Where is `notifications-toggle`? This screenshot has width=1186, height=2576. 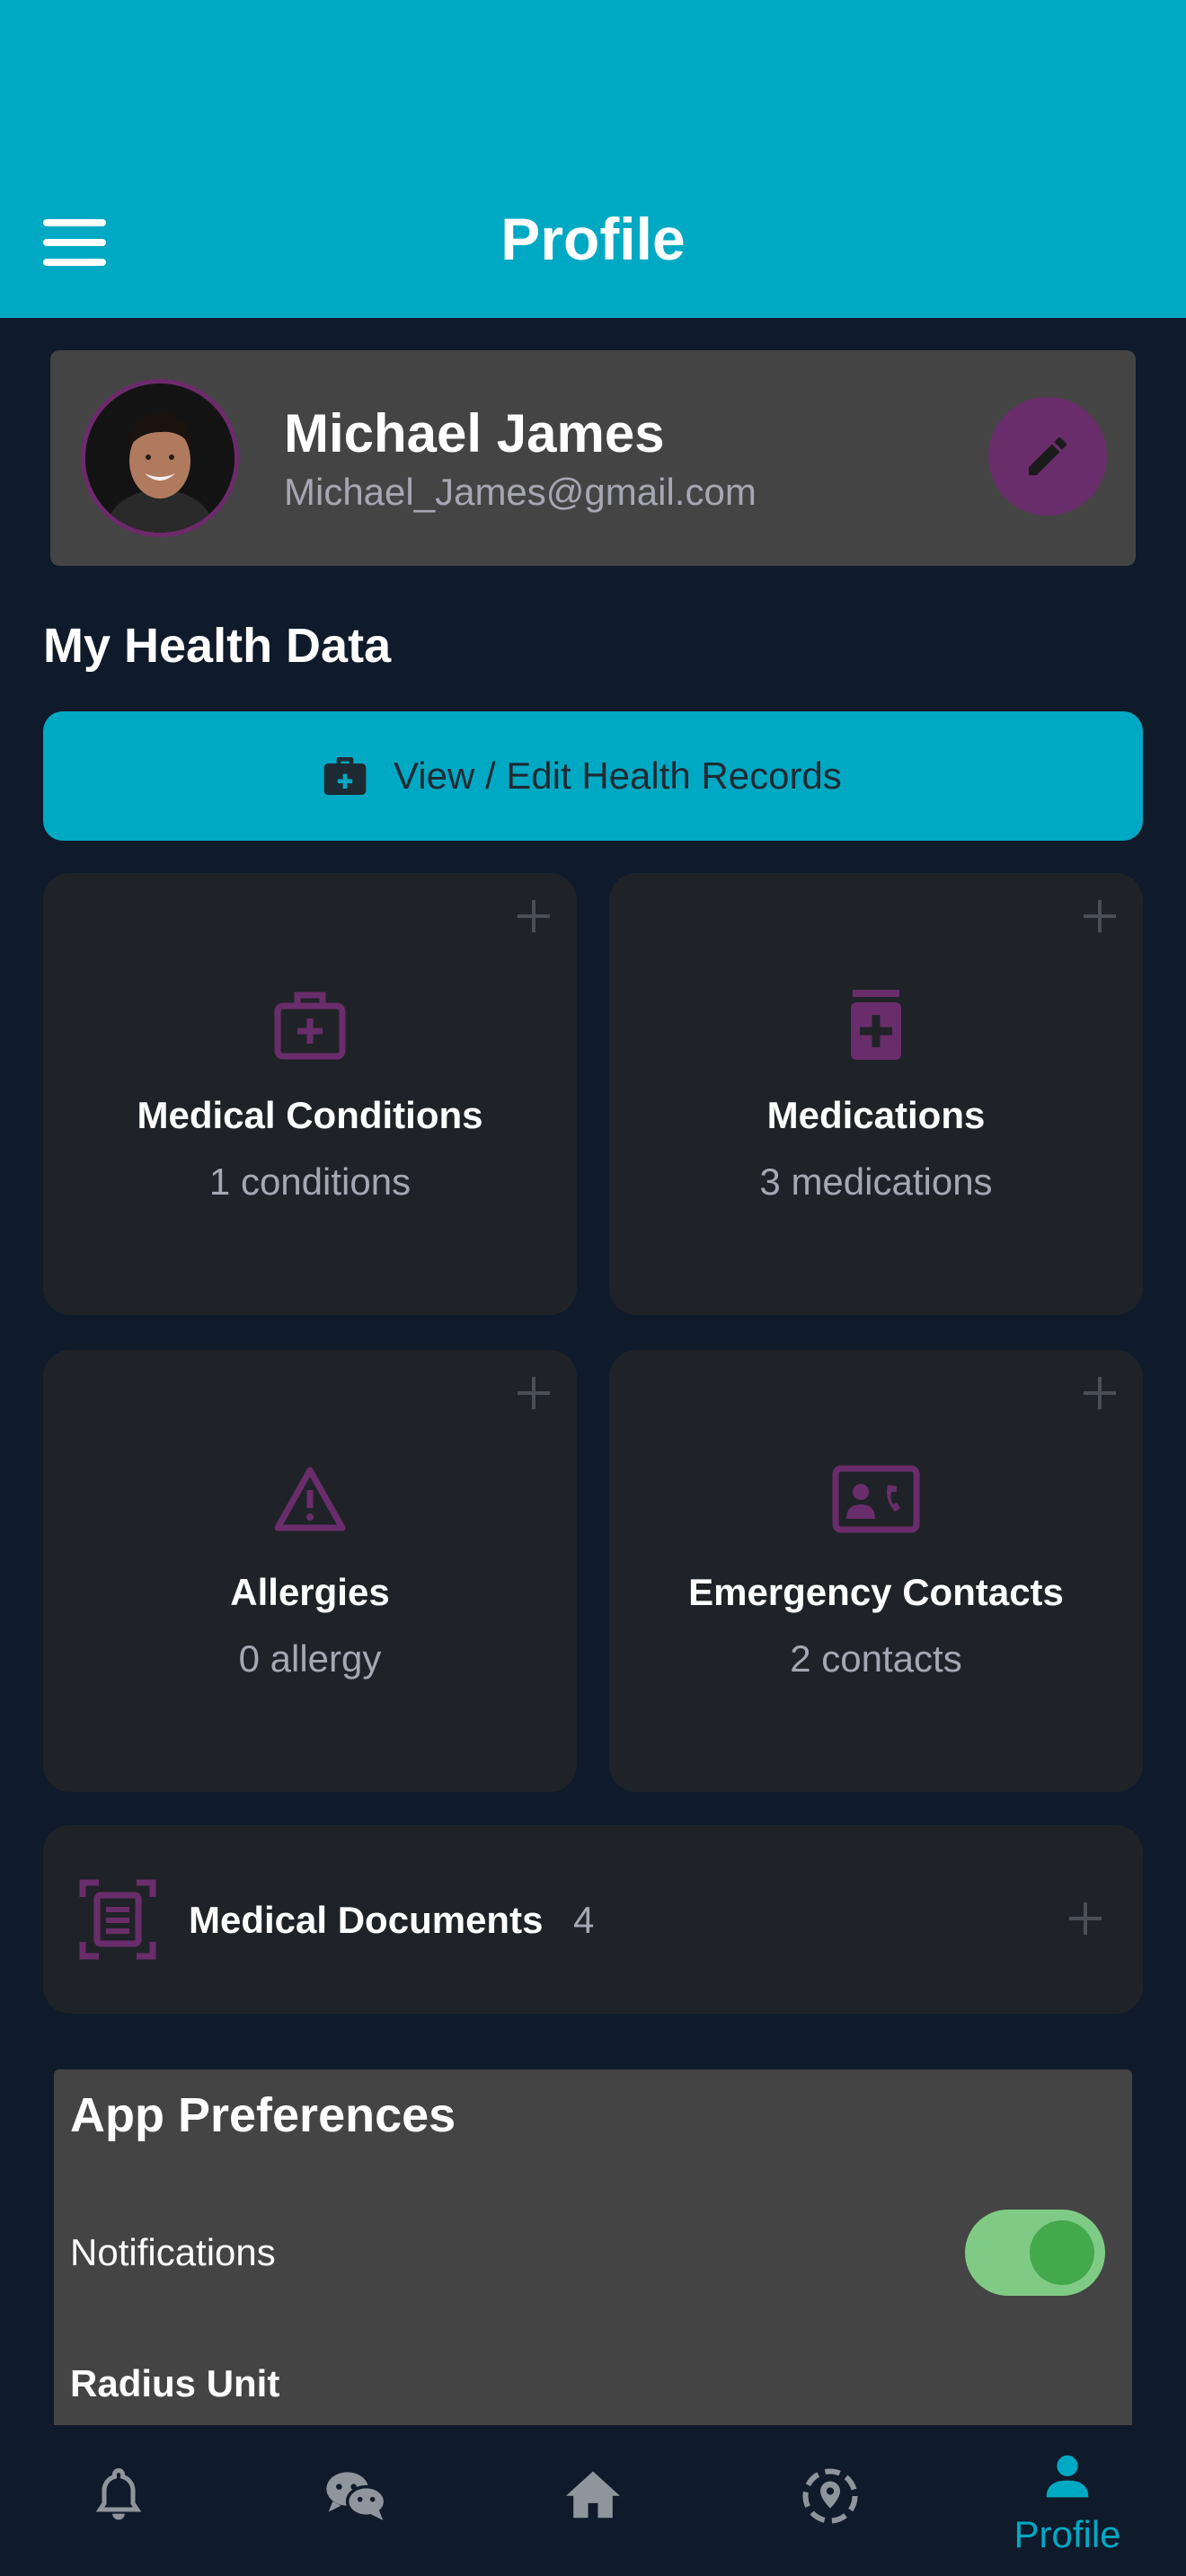 notifications-toggle is located at coordinates (1035, 2253).